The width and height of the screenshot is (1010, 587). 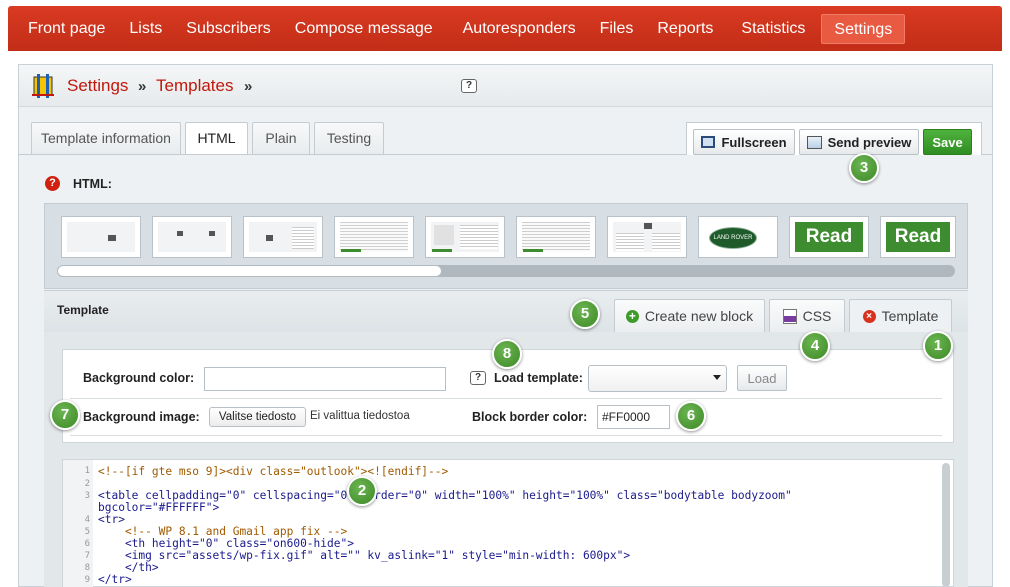 What do you see at coordinates (52, 183) in the screenshot?
I see `error-icon: ?` at bounding box center [52, 183].